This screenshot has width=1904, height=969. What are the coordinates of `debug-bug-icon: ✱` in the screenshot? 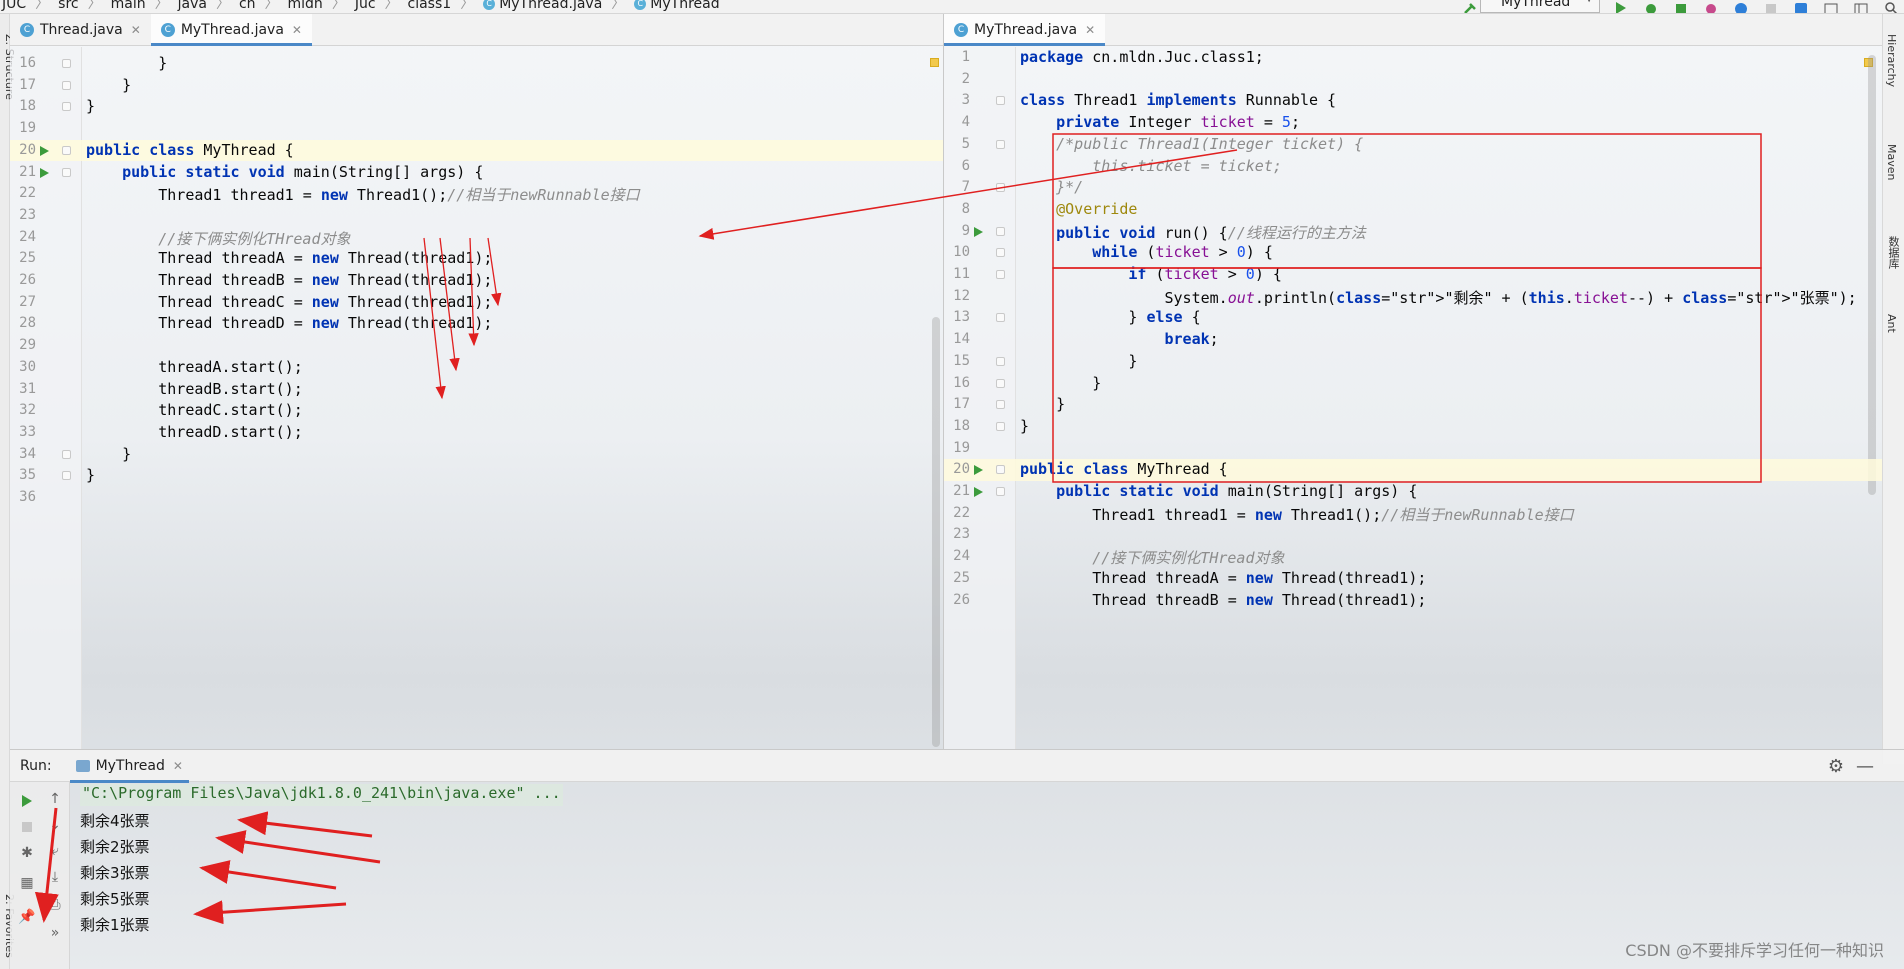 It's located at (27, 853).